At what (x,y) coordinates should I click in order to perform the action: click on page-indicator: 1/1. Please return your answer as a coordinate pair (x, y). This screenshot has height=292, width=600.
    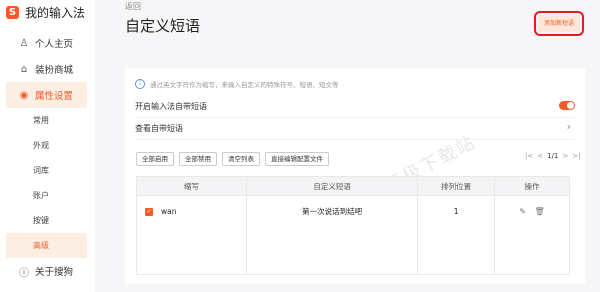
    Looking at the image, I should click on (553, 156).